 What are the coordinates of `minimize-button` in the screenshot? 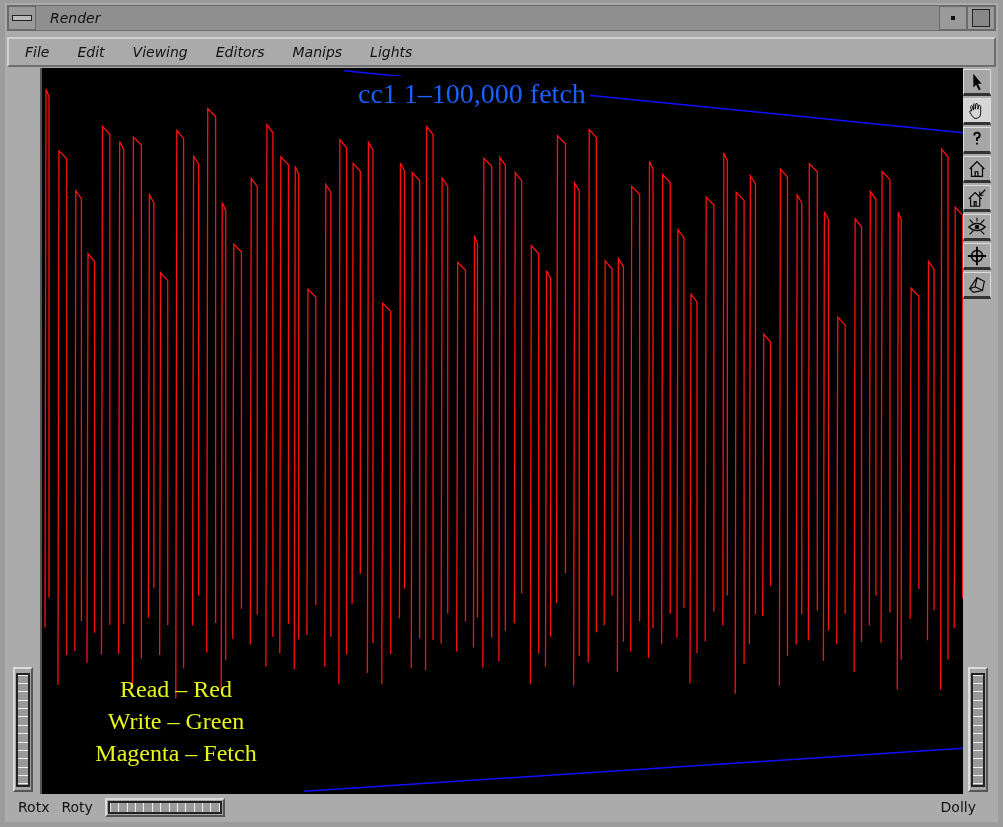 It's located at (953, 18).